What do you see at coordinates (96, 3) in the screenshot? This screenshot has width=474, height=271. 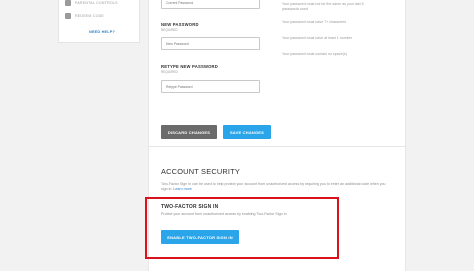 I see `sidebar-item-label: PARENTAL CONTROLS` at bounding box center [96, 3].